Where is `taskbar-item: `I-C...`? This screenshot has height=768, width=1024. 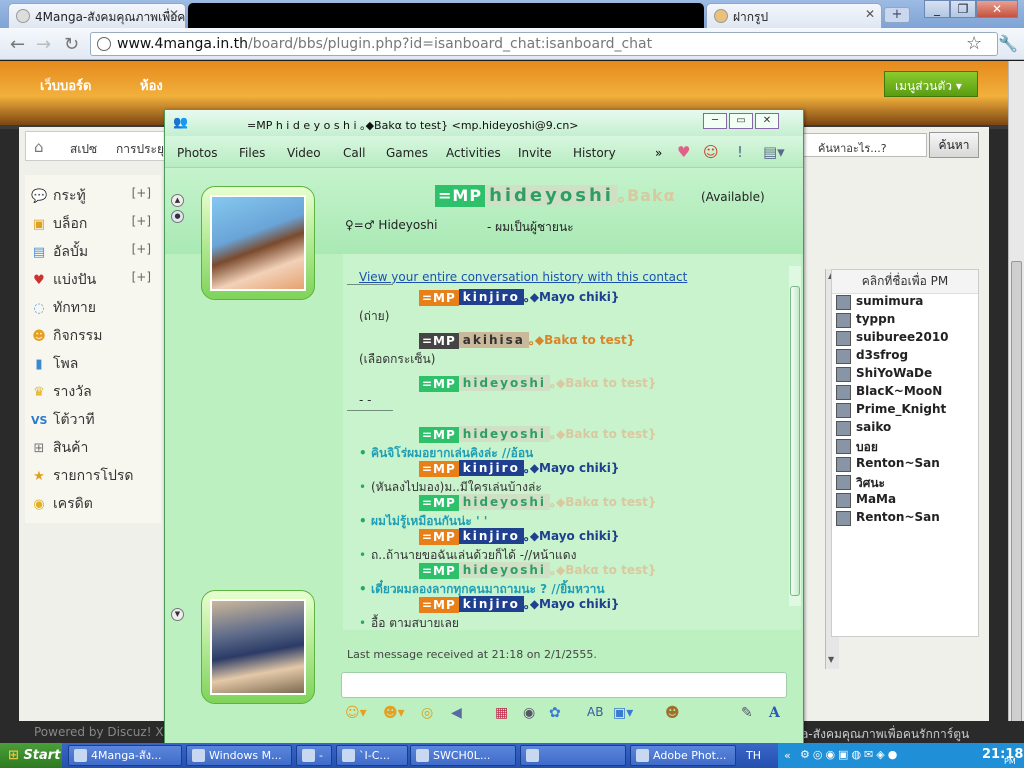 taskbar-item: `I-C... is located at coordinates (372, 755).